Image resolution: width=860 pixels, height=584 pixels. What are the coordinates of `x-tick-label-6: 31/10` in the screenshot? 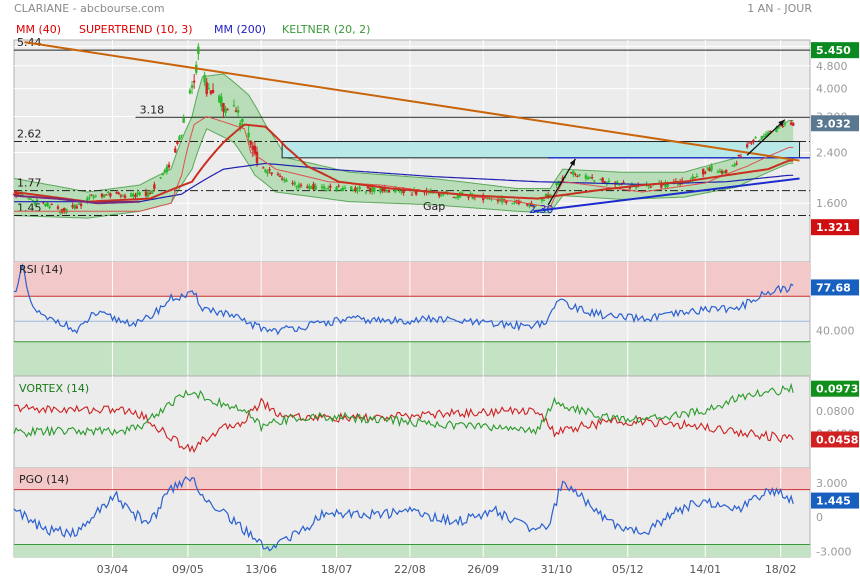 It's located at (557, 569).